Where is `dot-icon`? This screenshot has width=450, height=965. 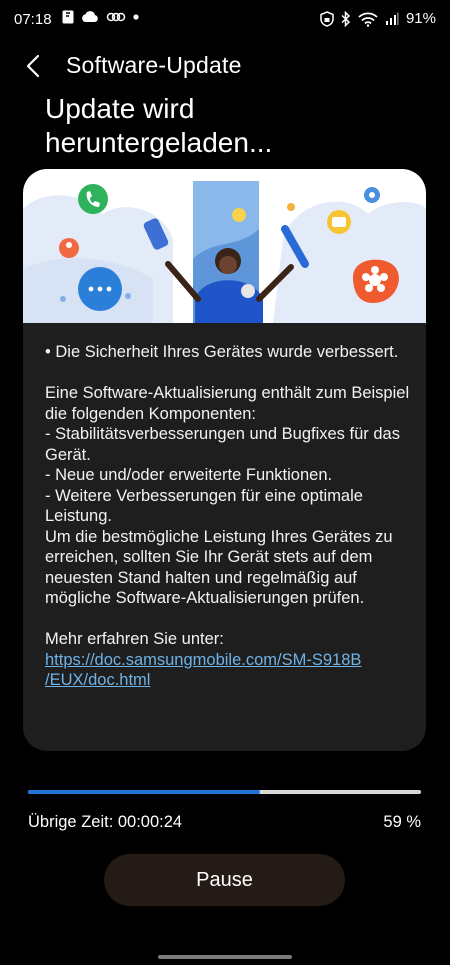
dot-icon is located at coordinates (136, 17).